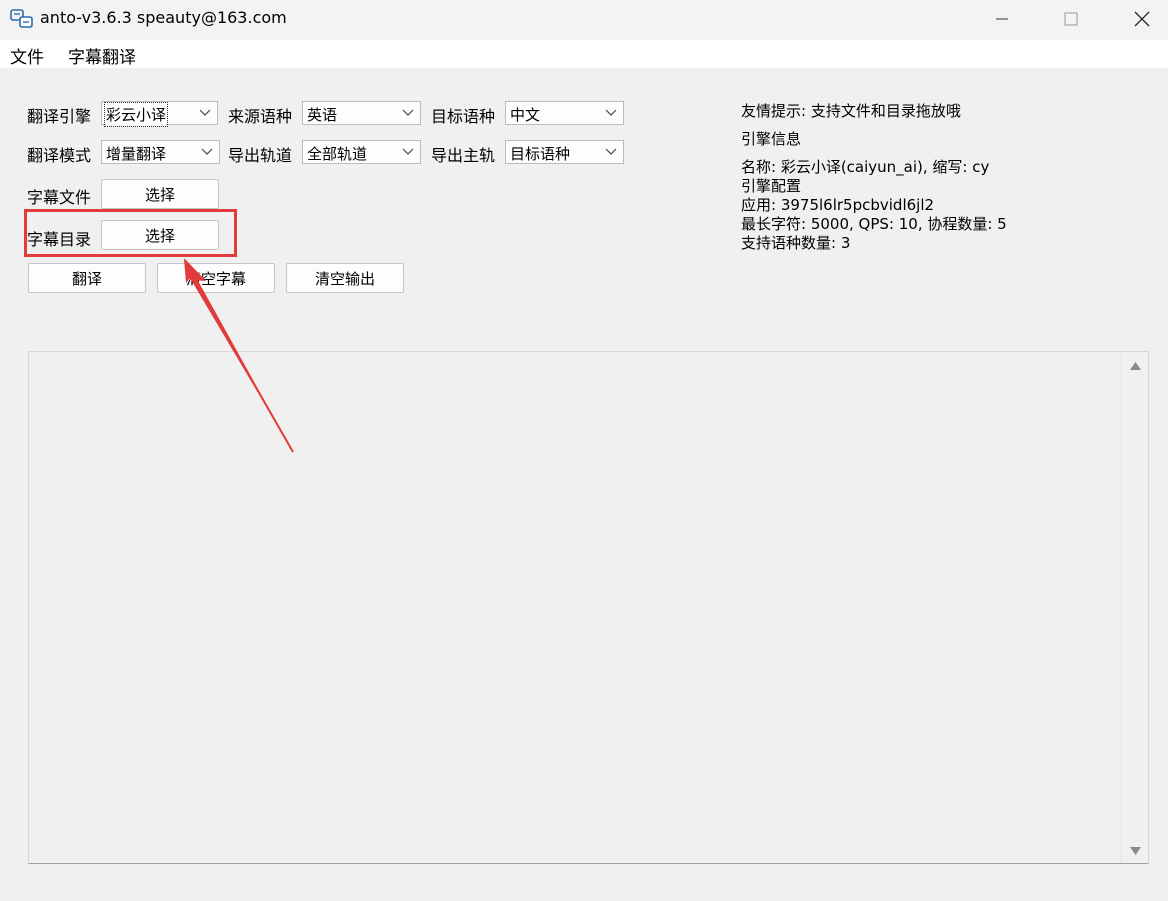 The width and height of the screenshot is (1168, 901). I want to click on engine-name-line: 名称: 彩云小译(caiyun_ai), 缩写: cy, so click(865, 167).